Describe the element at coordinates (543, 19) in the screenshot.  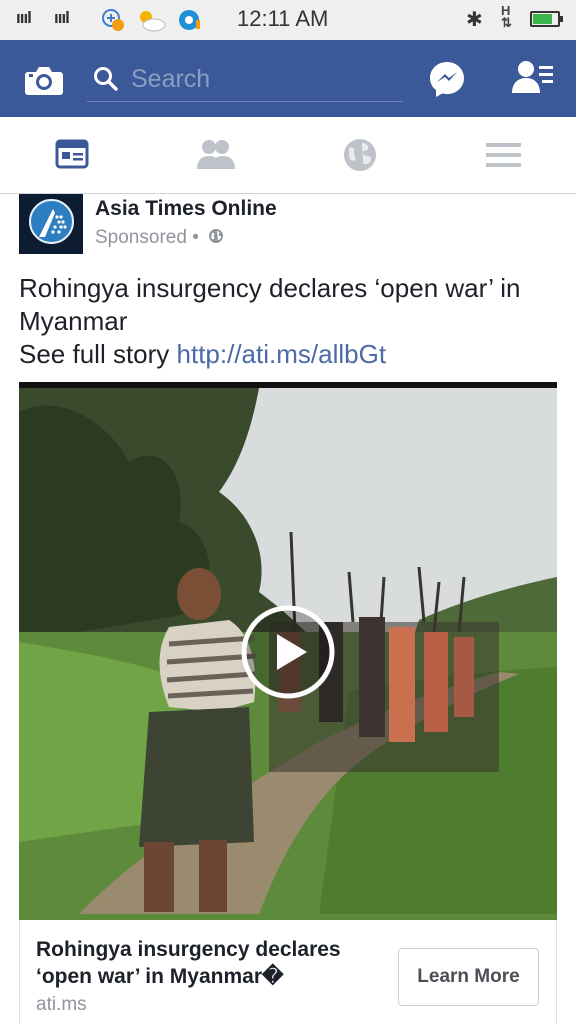
I see `battery-level` at that location.